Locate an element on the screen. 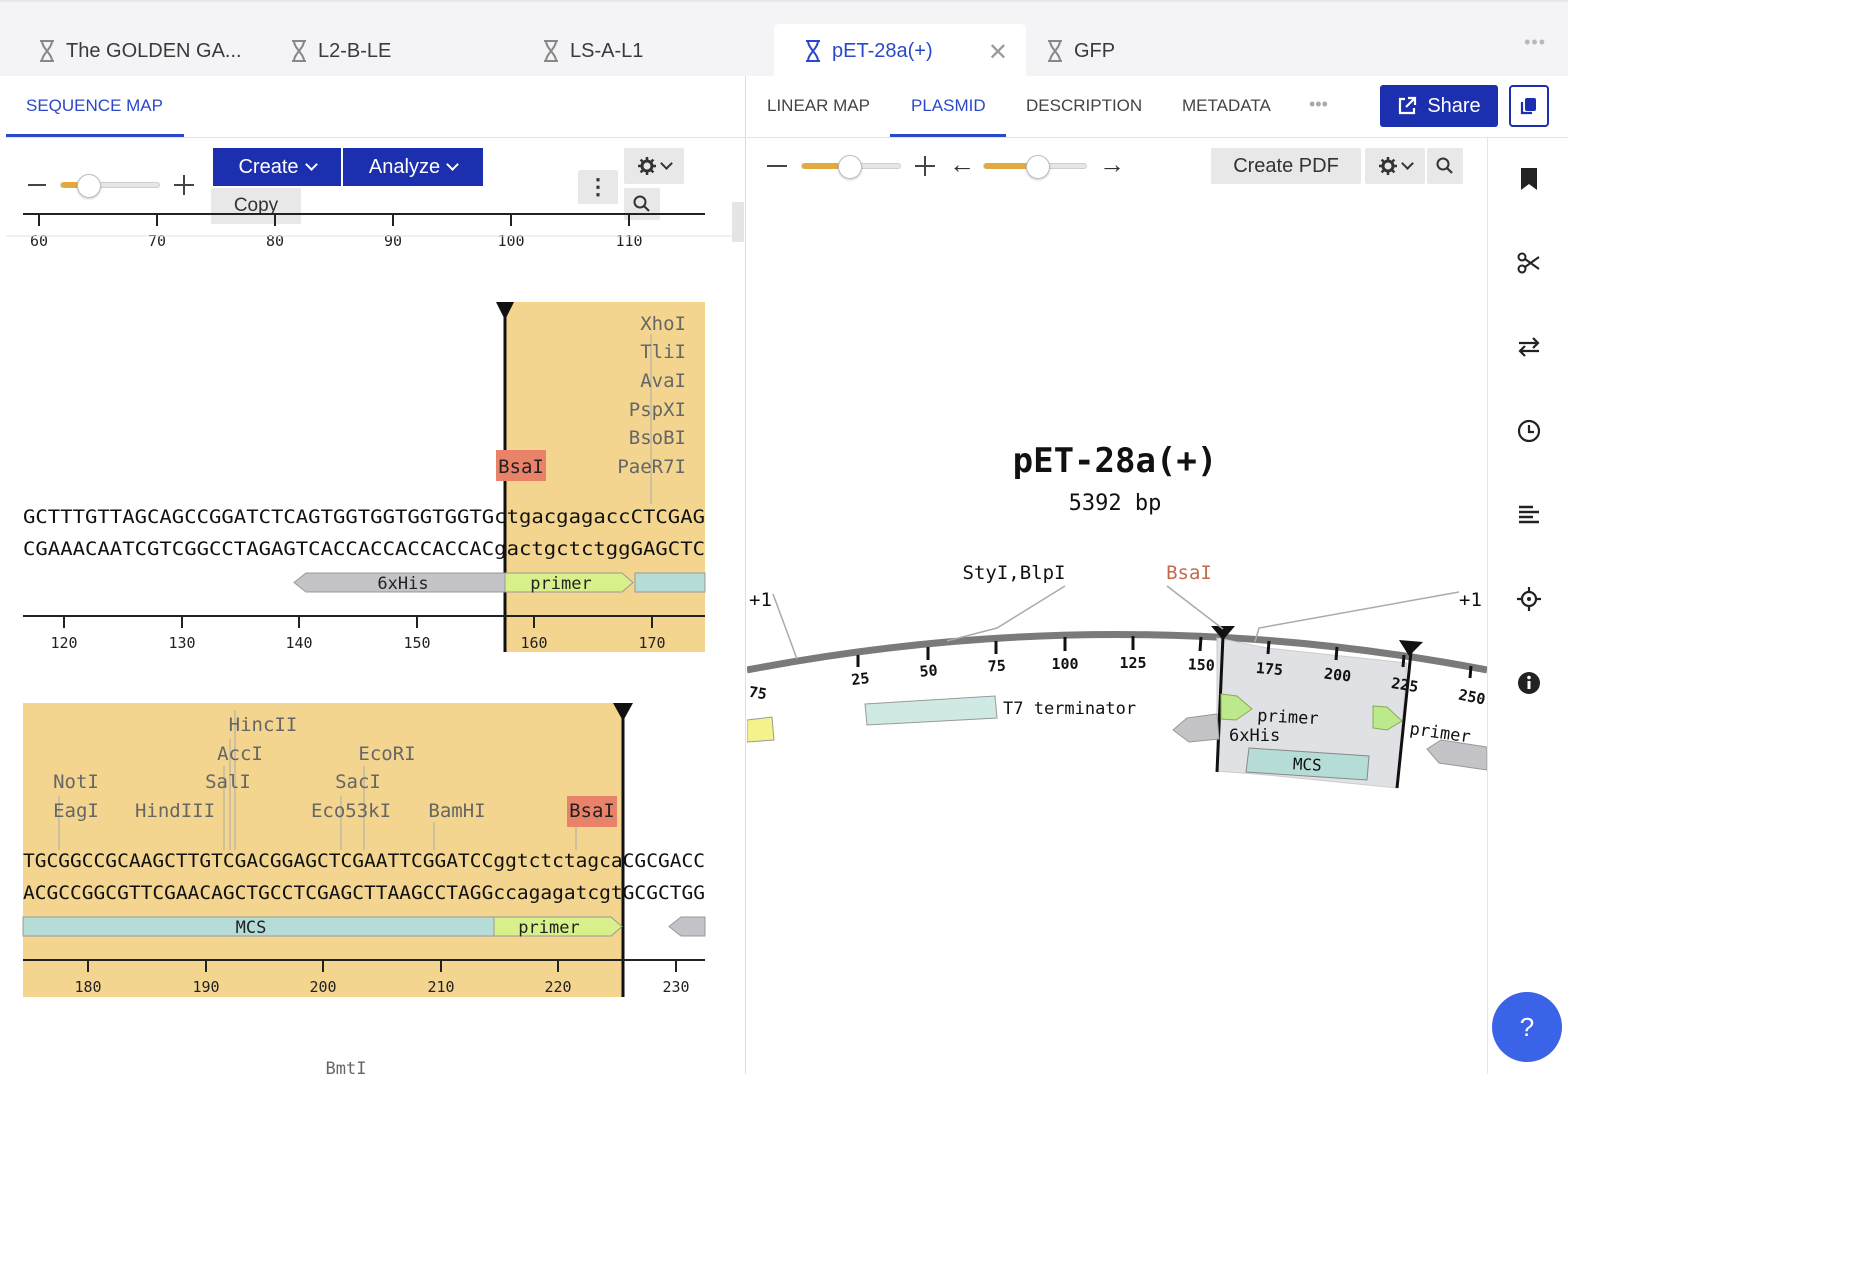 Image resolution: width=1868 pixels, height=1280 pixels. enzyme-label-plus1-left: +1 is located at coordinates (760, 600).